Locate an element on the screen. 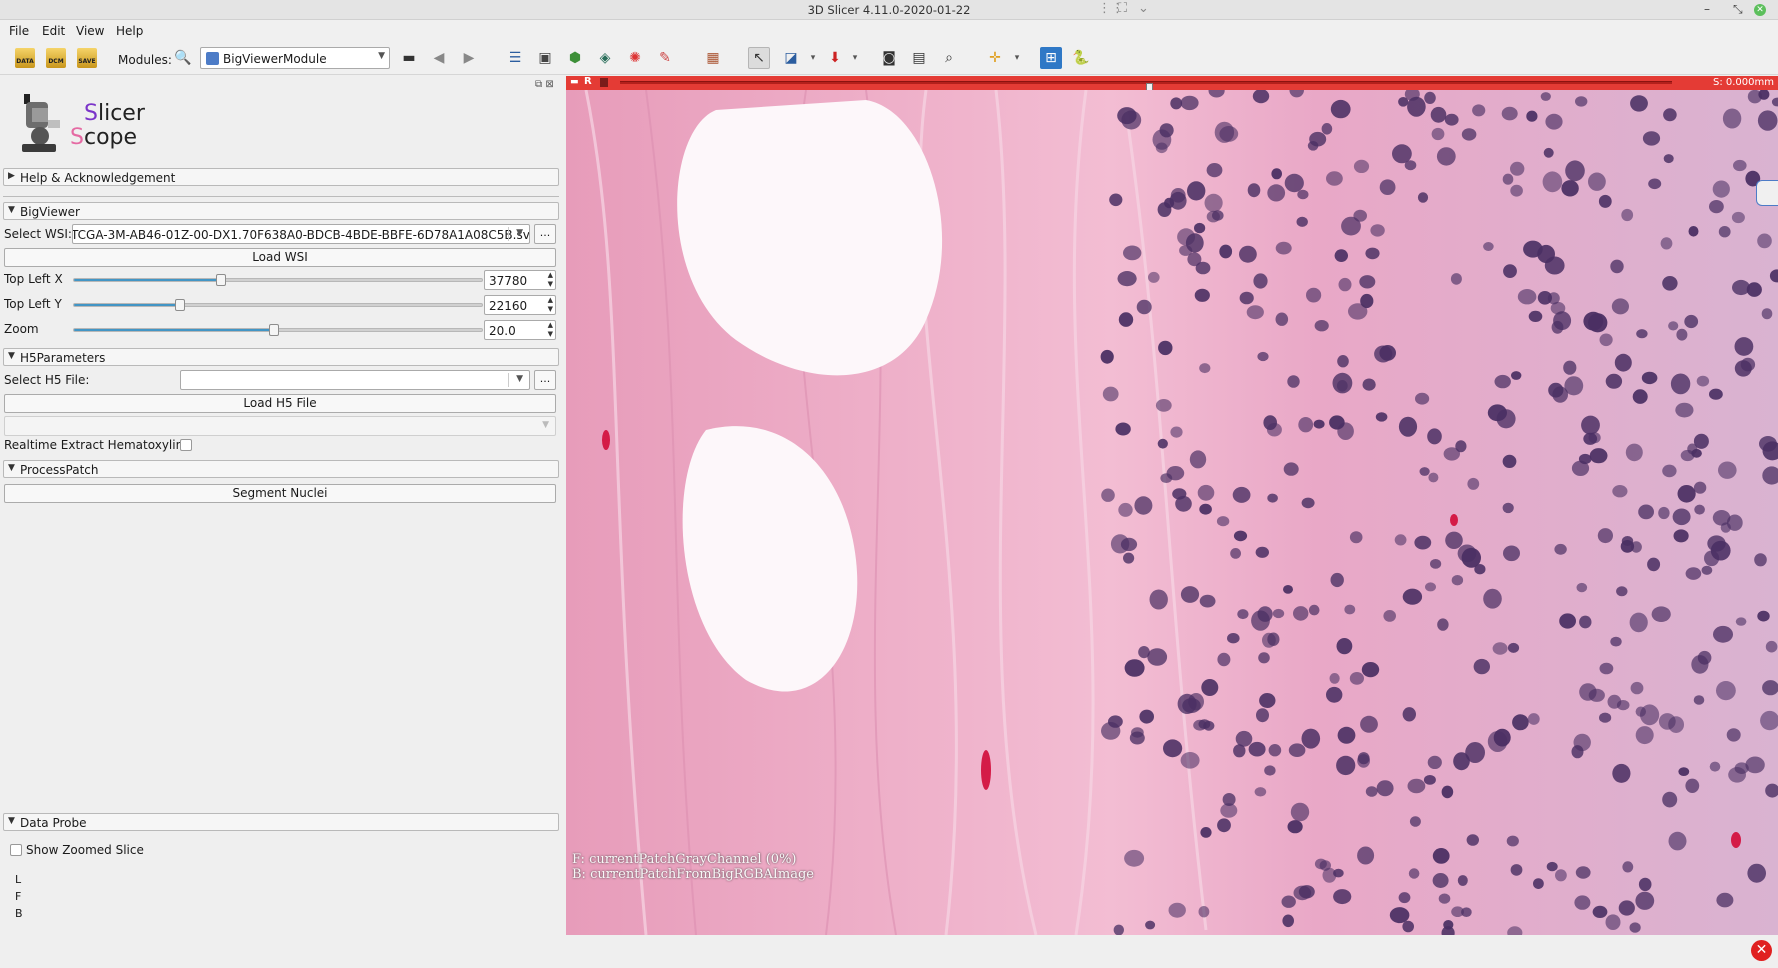 This screenshot has height=968, width=1778. menu-help: Help is located at coordinates (129, 31).